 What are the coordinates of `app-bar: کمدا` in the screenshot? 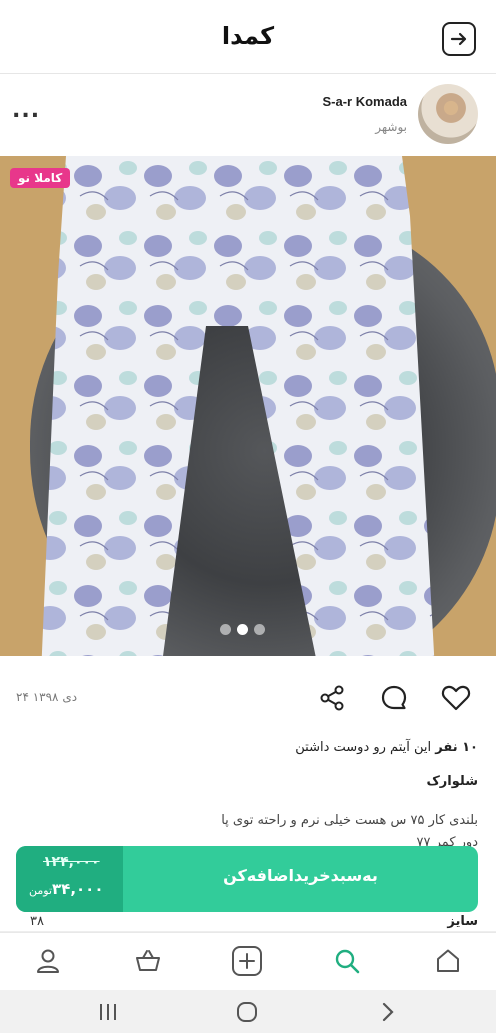 It's located at (248, 37).